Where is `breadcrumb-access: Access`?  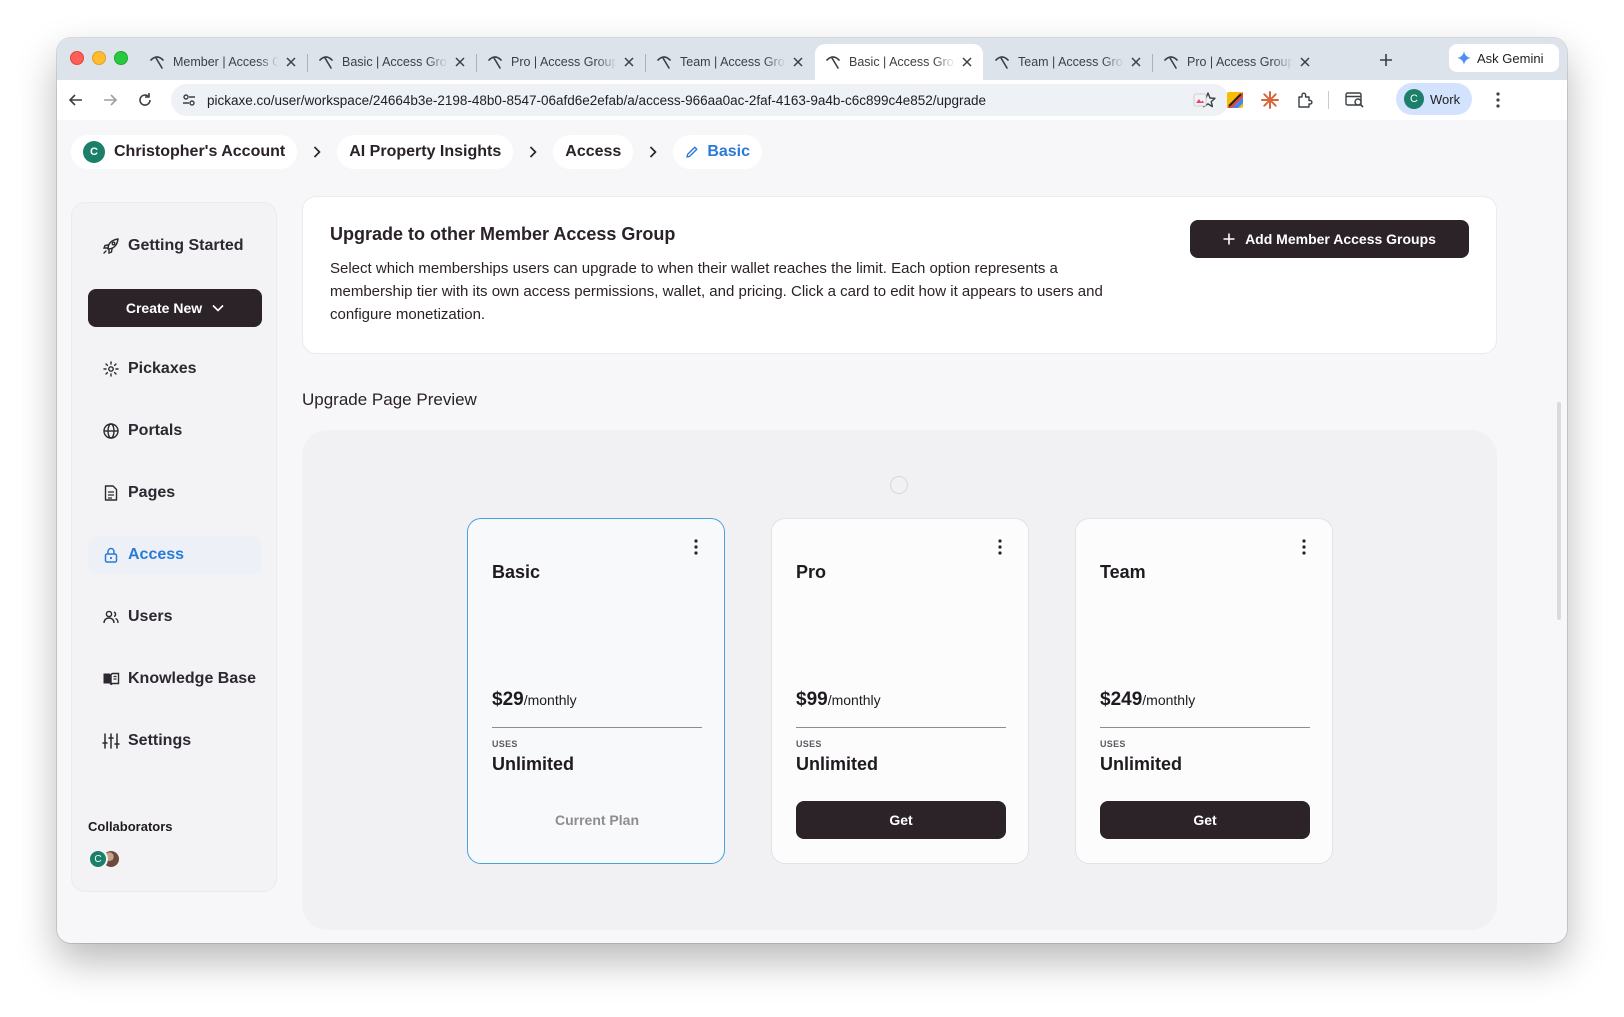
breadcrumb-access: Access is located at coordinates (593, 152).